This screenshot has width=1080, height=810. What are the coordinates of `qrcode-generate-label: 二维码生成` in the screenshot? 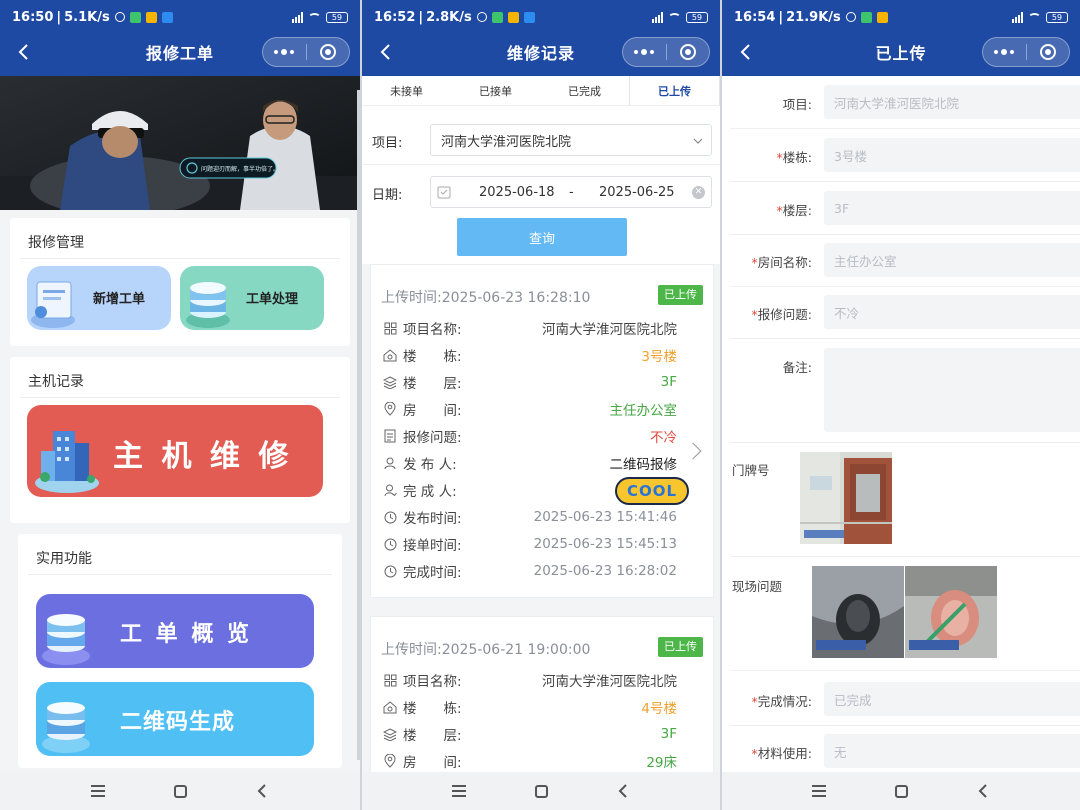 It's located at (178, 722).